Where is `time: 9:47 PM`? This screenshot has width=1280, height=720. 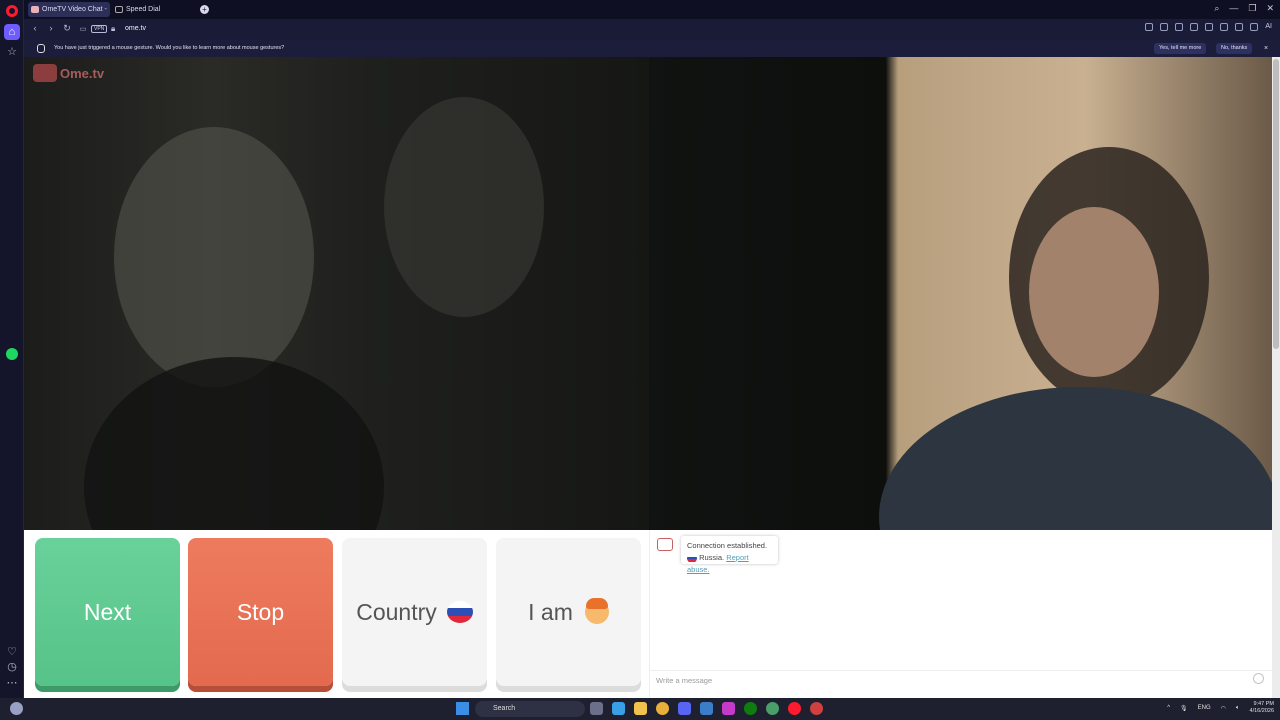 time: 9:47 PM is located at coordinates (1263, 704).